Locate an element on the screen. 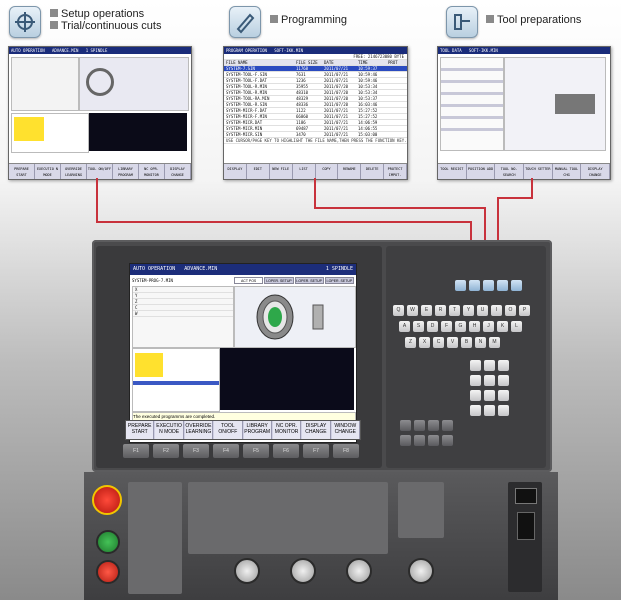 This screenshot has width=621, height=600. emergency-stop-button is located at coordinates (107, 500).